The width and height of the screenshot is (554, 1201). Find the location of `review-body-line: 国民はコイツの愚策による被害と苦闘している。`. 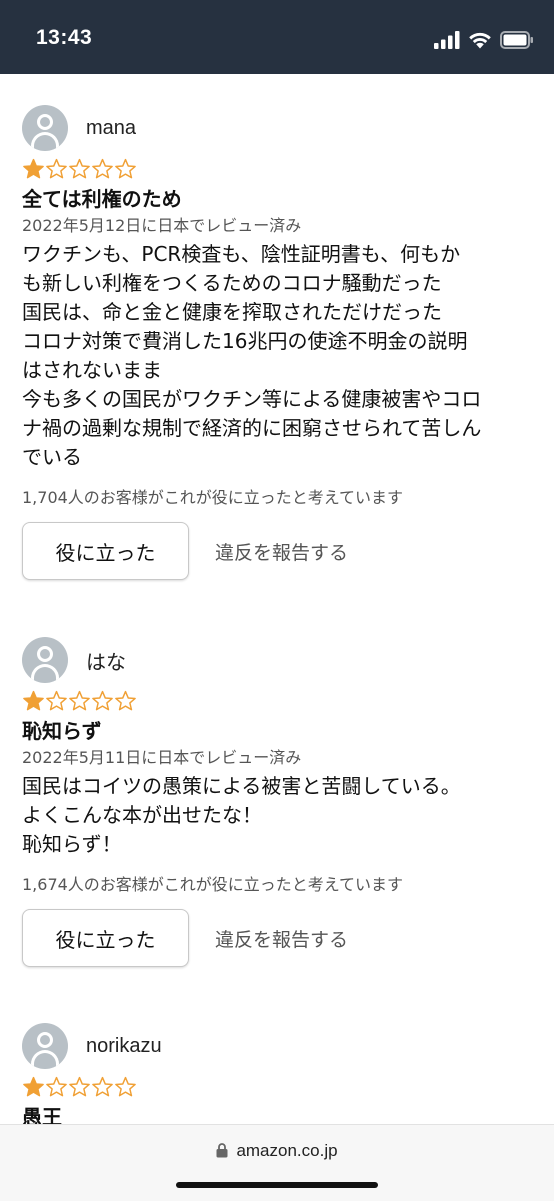

review-body-line: 国民はコイツの愚策による被害と苦闘している。 is located at coordinates (241, 786).